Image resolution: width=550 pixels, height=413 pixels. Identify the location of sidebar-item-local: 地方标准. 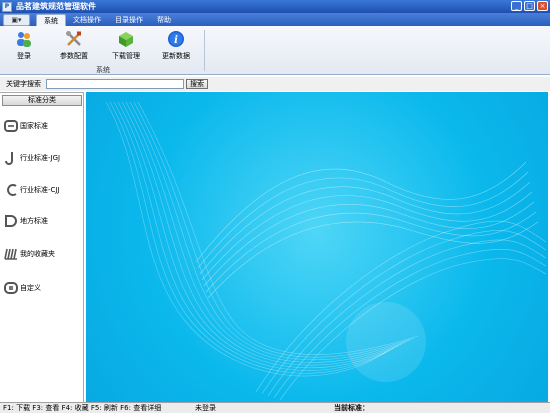
(26, 221).